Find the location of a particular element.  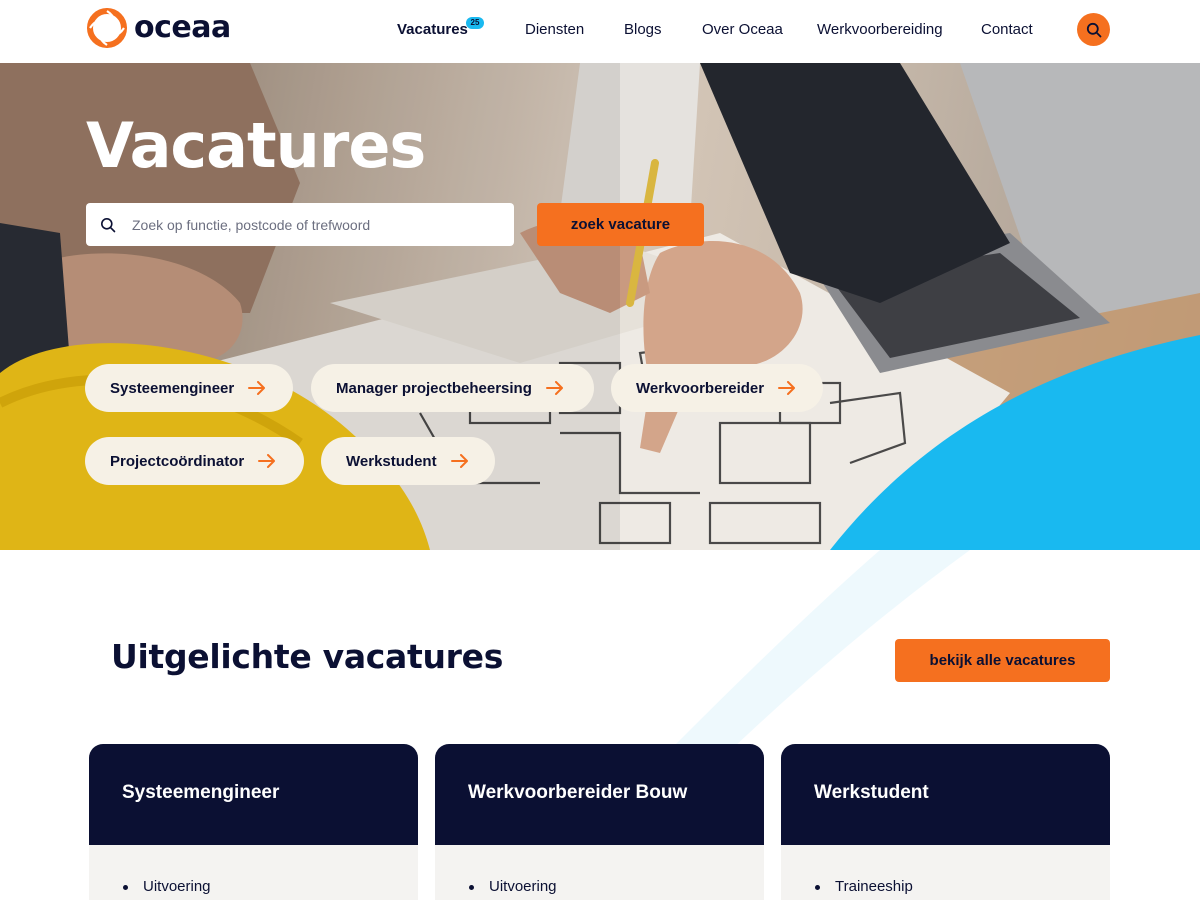

vacancy-card: Werkvoorbereider Bouw Uitvoering is located at coordinates (599, 822).